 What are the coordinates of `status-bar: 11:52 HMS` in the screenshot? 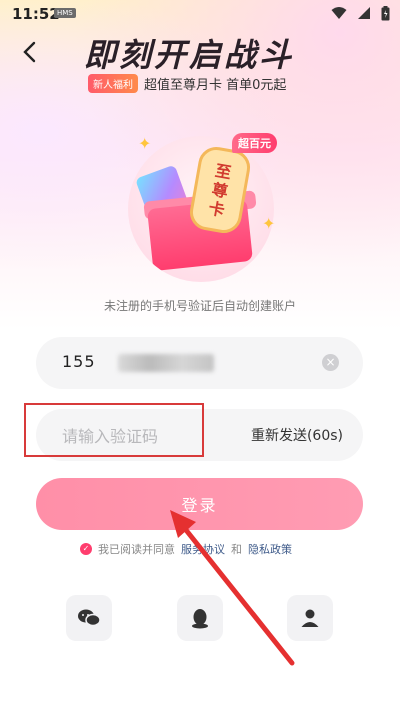 It's located at (200, 14).